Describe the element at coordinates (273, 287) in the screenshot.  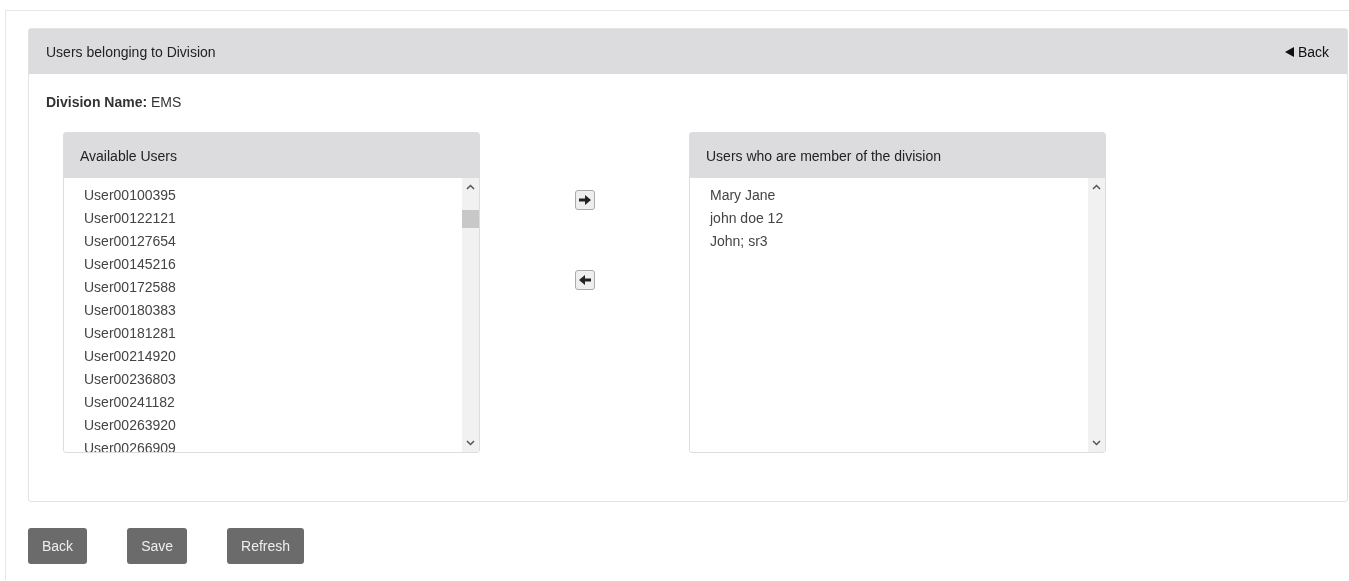
I see `user-item: User00172588` at that location.